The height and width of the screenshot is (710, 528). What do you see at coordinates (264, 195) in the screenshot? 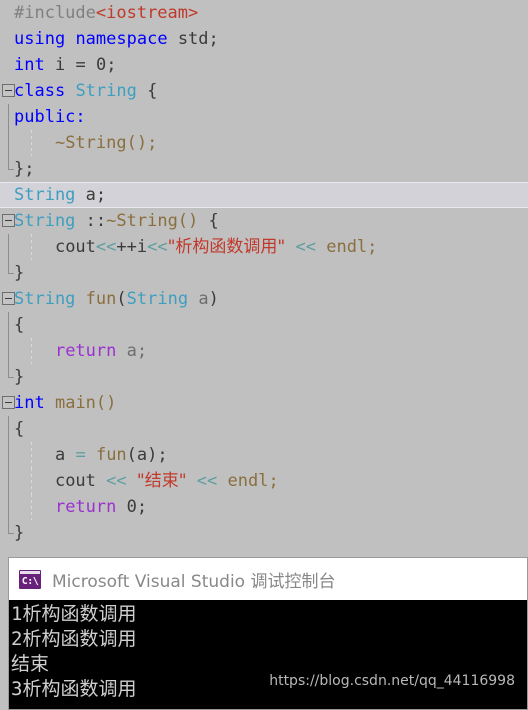
I see `code-line-current: String a;` at bounding box center [264, 195].